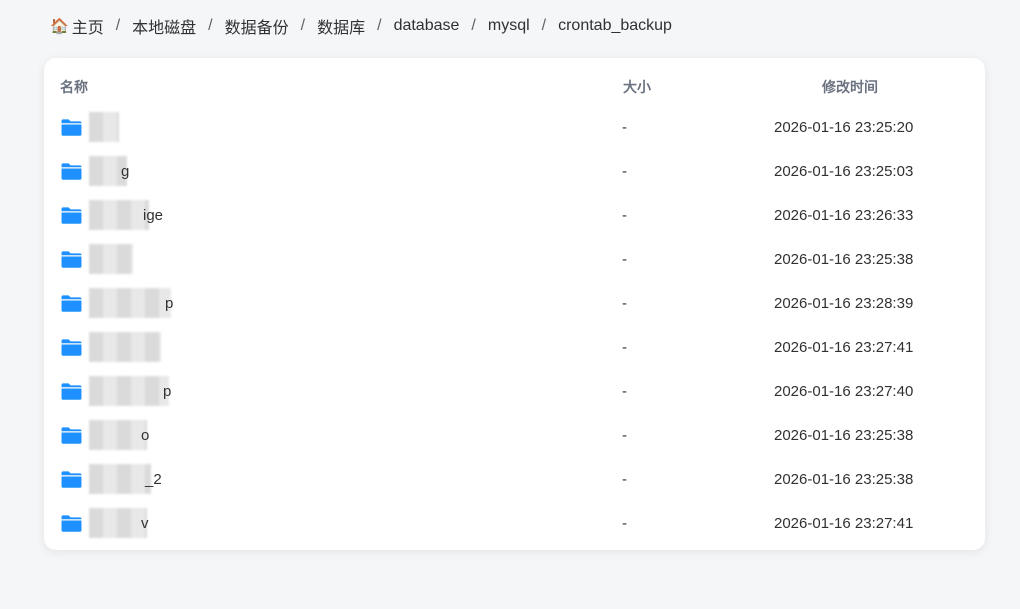 This screenshot has width=1020, height=609. I want to click on breadcrumb-mysql: mysql, so click(509, 26).